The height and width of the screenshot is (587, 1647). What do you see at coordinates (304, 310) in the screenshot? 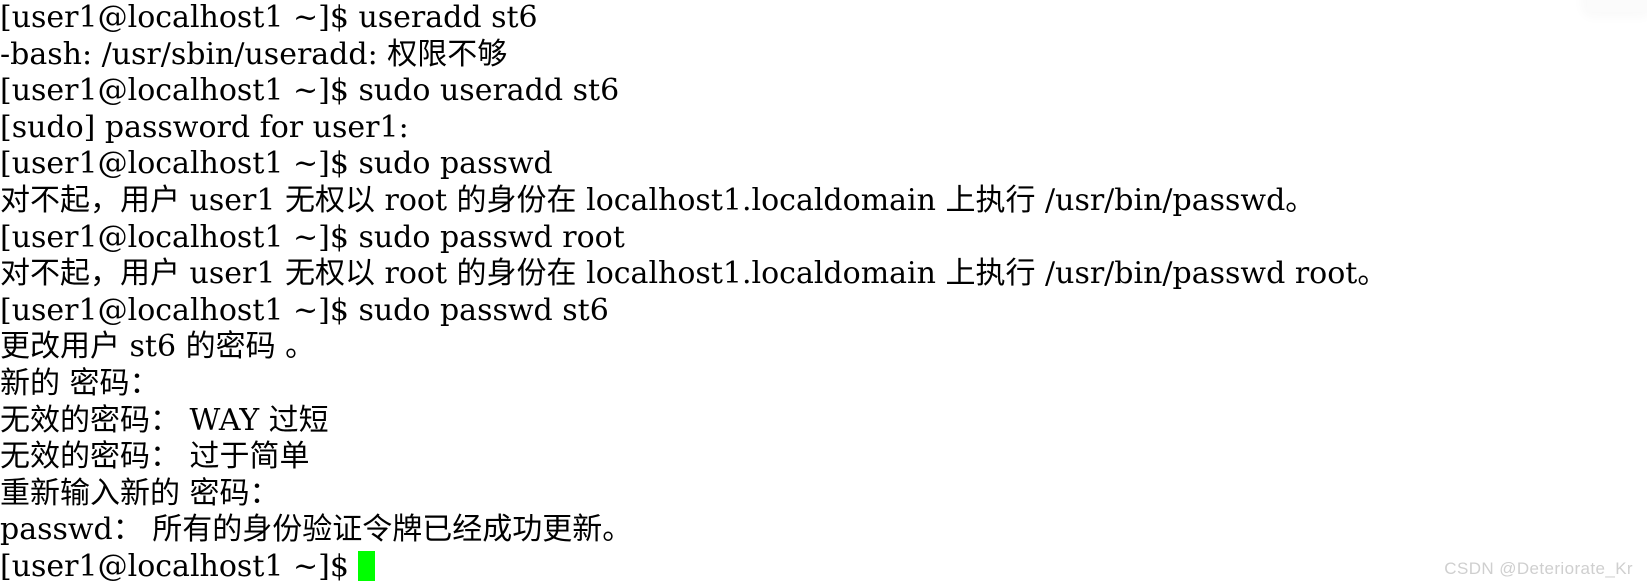
I see `terminal-line: [user1@localhost1 ~]$ sudo passwd st6` at bounding box center [304, 310].